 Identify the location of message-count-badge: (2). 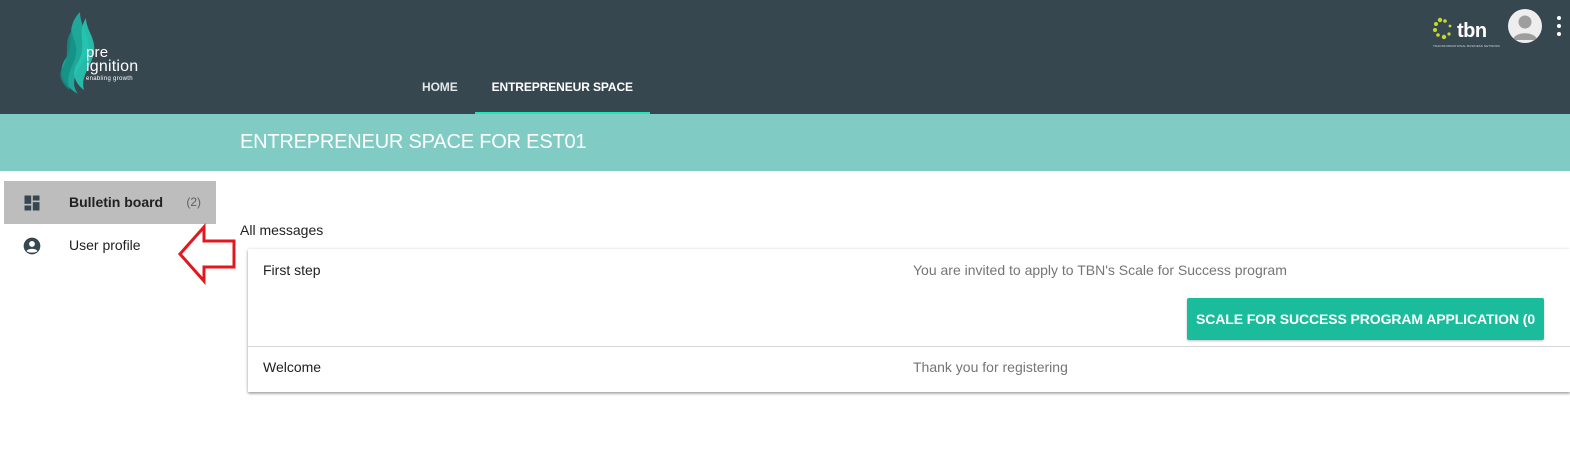
(193, 202).